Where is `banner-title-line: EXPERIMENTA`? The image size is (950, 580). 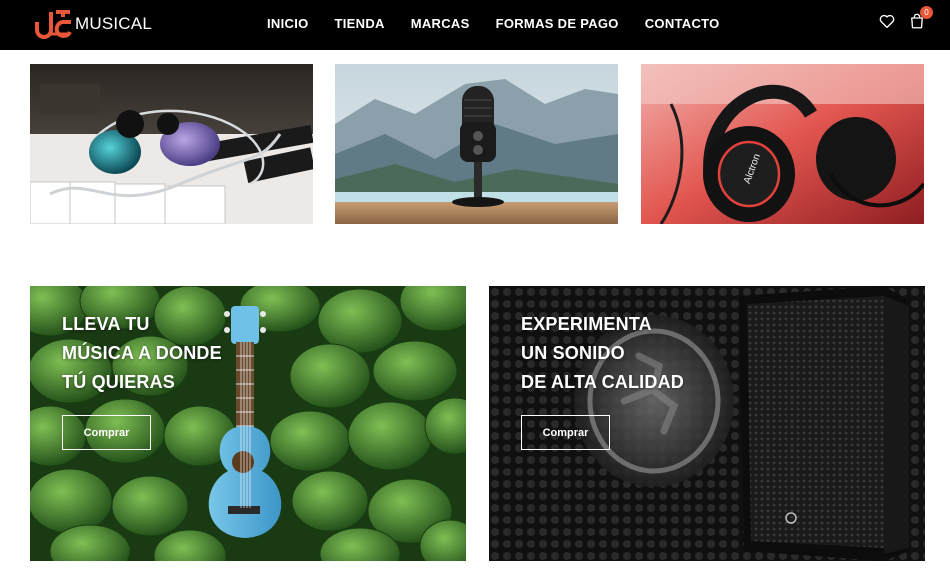
banner-title-line: EXPERIMENTA is located at coordinates (586, 324).